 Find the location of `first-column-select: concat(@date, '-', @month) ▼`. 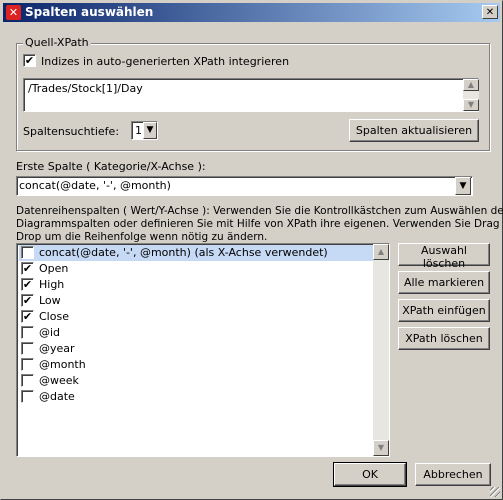

first-column-select: concat(@date, '-', @month) ▼ is located at coordinates (244, 186).